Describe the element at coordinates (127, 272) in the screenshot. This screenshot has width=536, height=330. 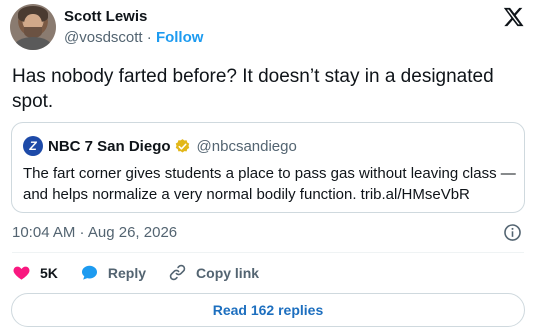
I see `reply-label: Reply` at that location.